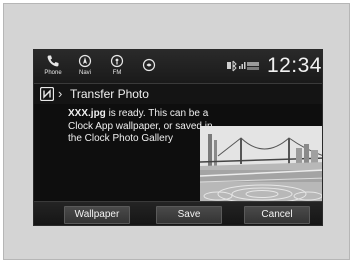  I want to click on status-icons, so click(243, 66).